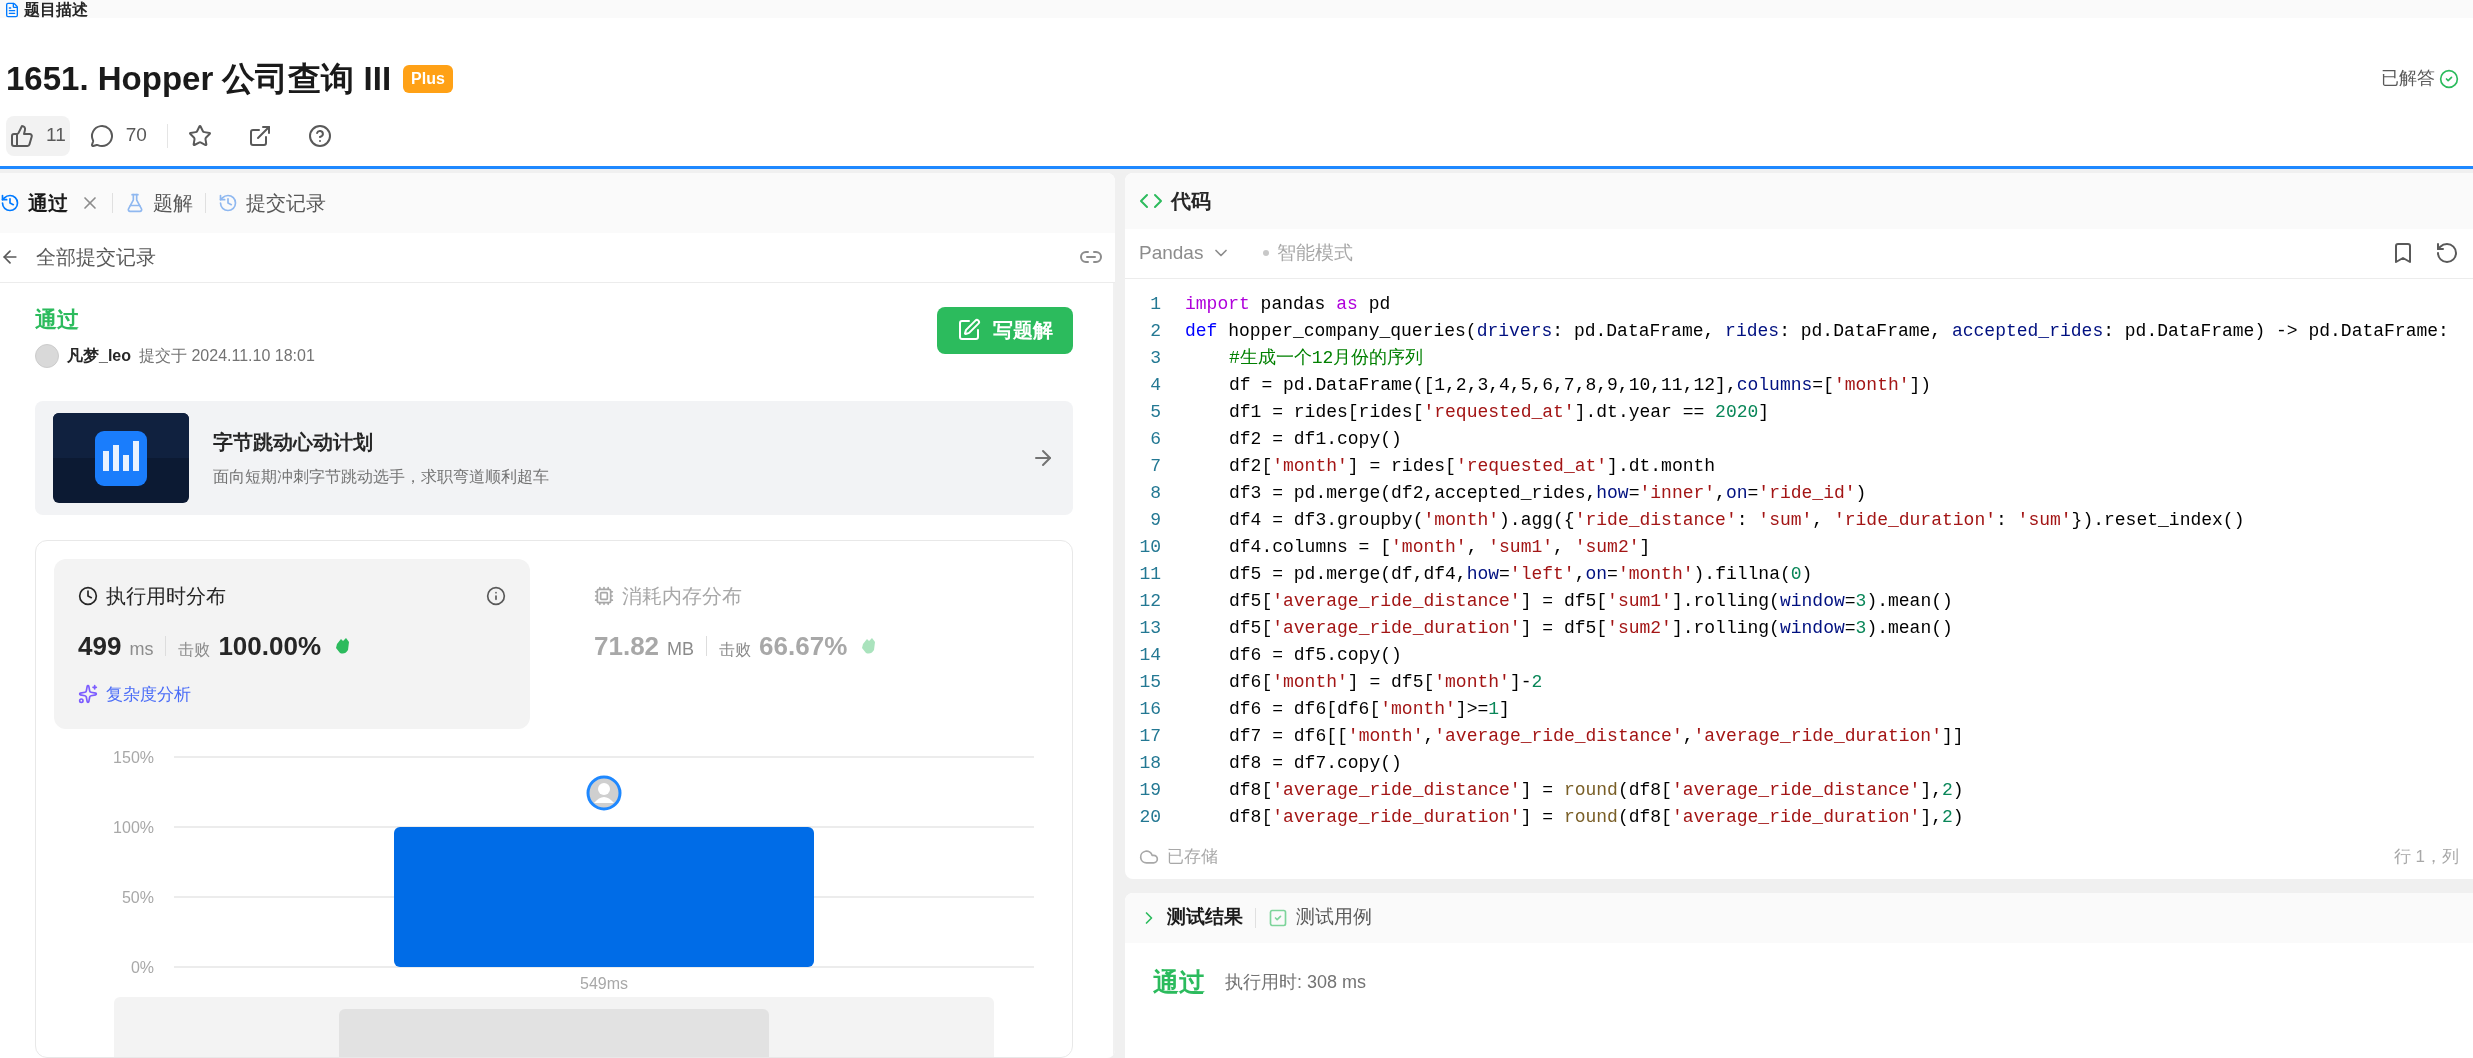 The image size is (2473, 1058). I want to click on line-number: 10, so click(1150, 547).